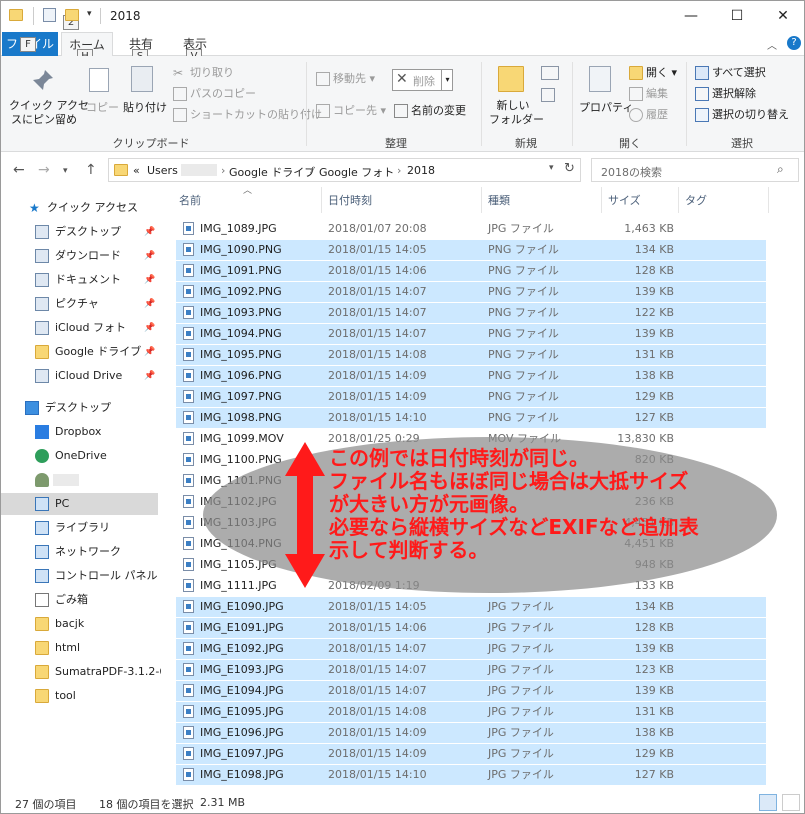  What do you see at coordinates (79, 376) in the screenshot?
I see `nav-quick-access-item: iCloud Drive 📌` at bounding box center [79, 376].